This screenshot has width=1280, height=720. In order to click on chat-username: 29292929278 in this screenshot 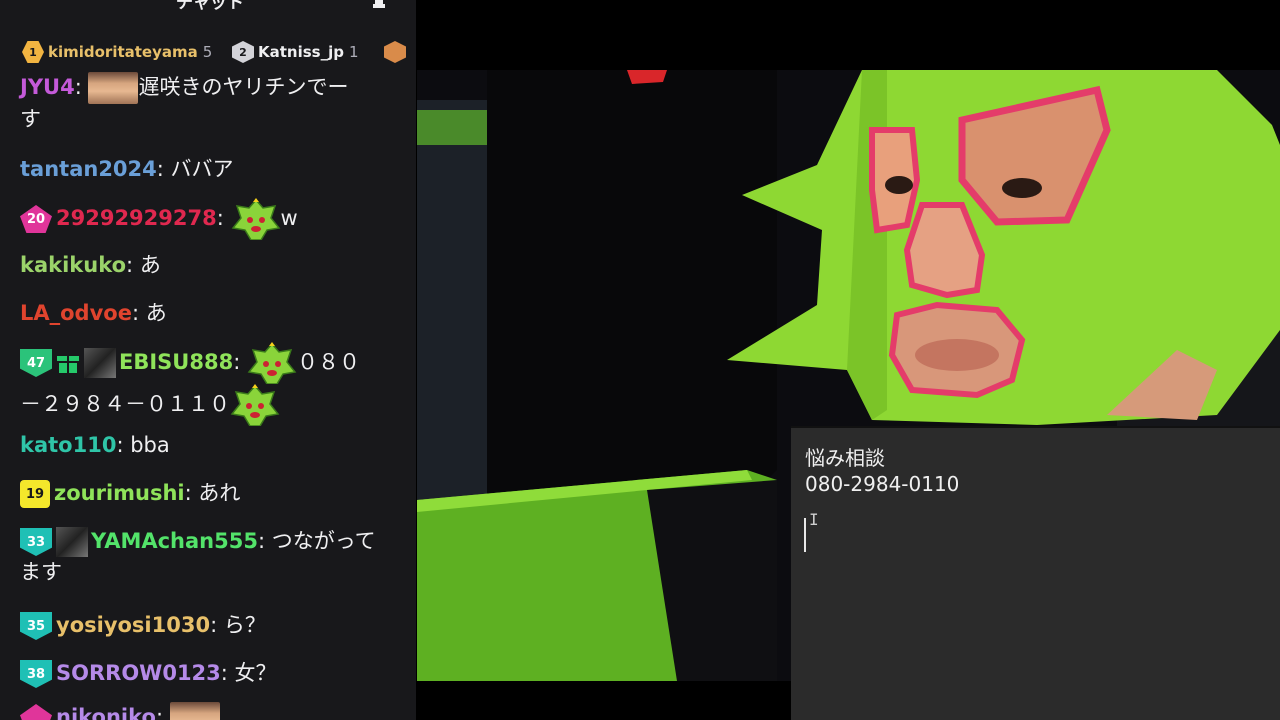, I will do `click(136, 218)`.